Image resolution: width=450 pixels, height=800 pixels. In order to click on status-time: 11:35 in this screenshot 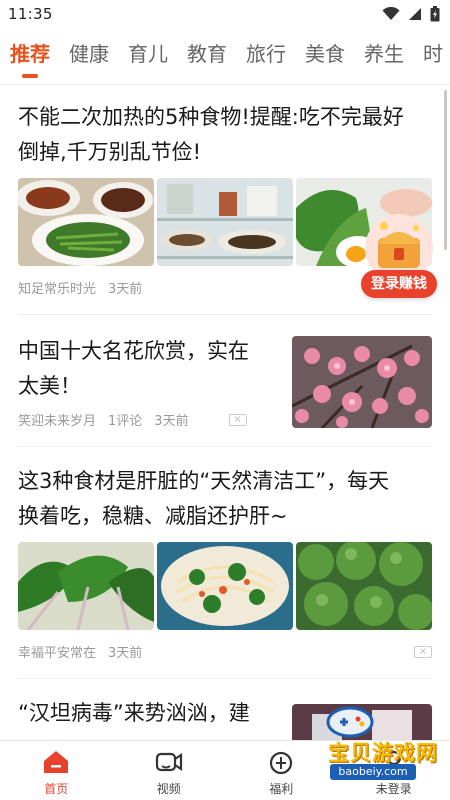, I will do `click(30, 14)`.